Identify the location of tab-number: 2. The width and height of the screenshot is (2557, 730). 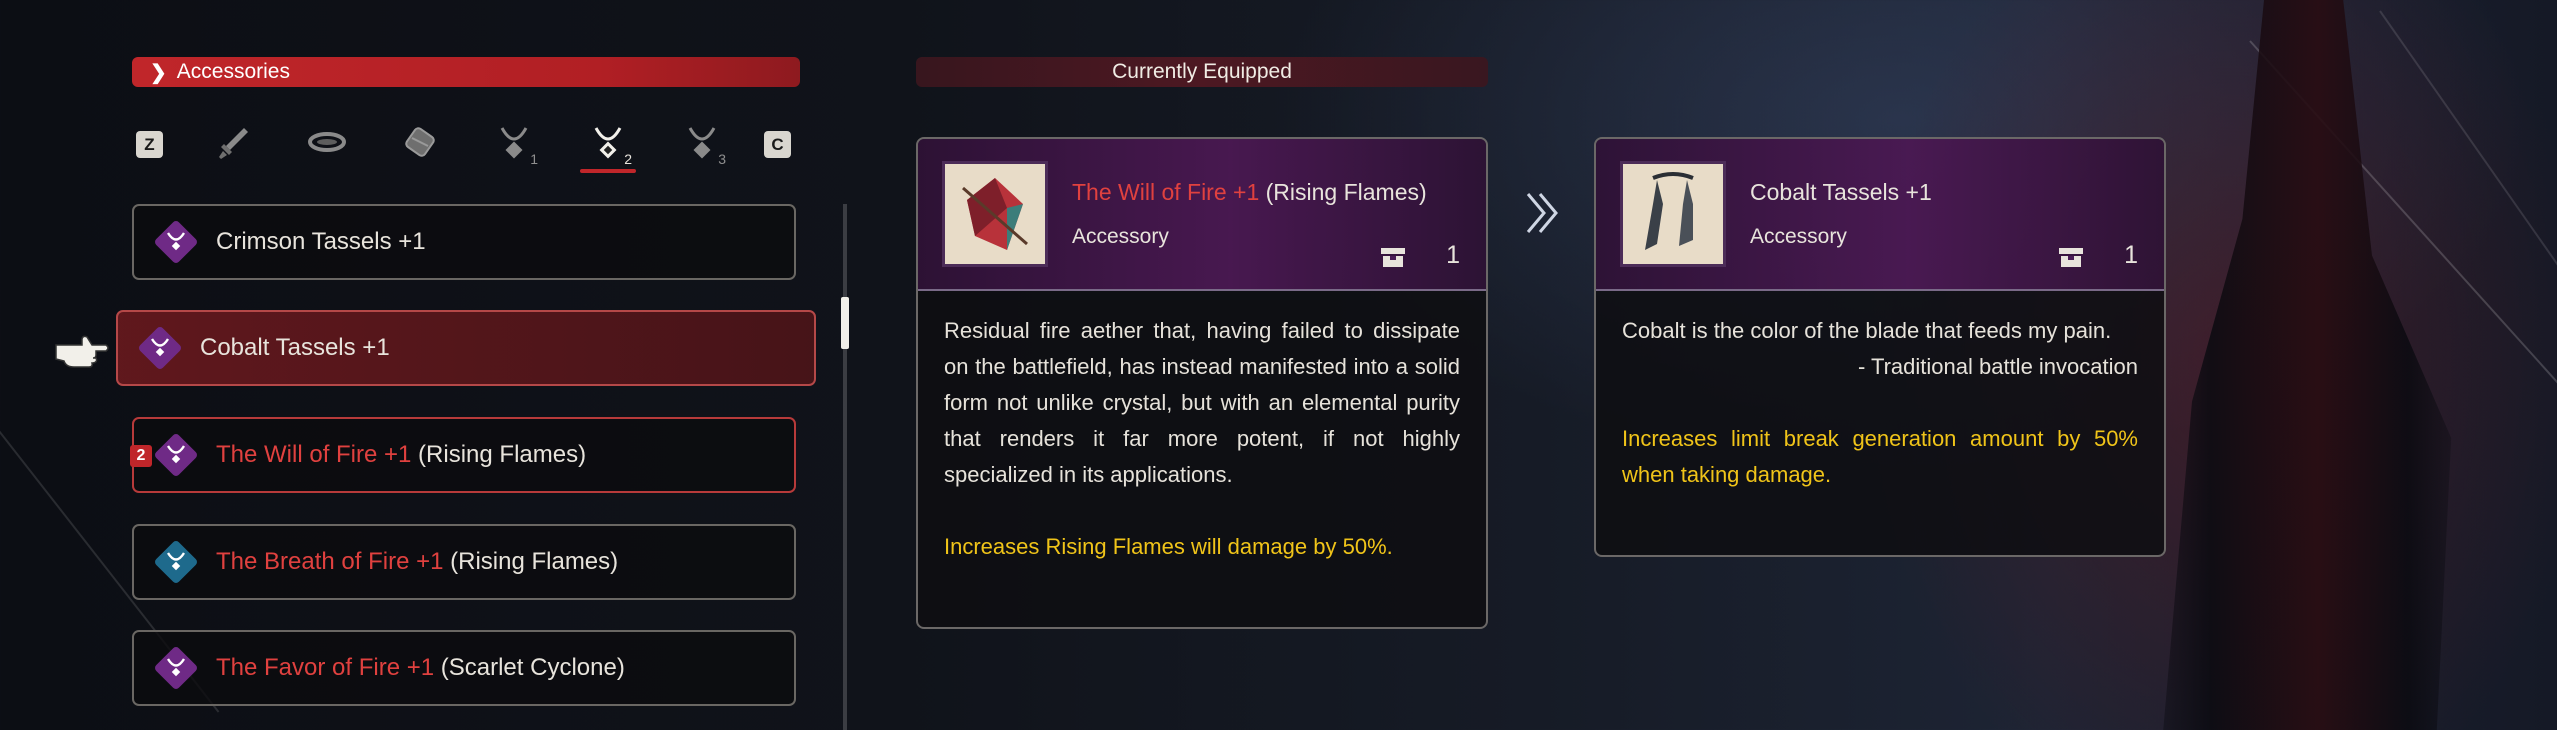
(628, 159).